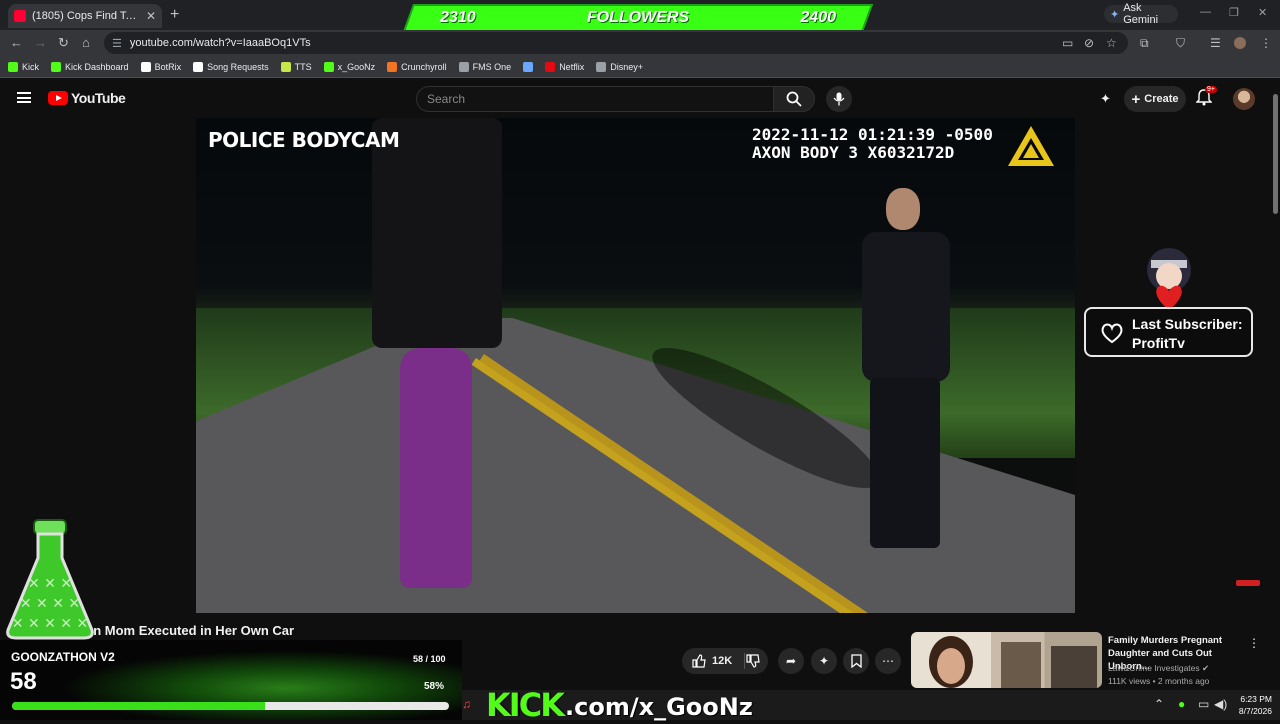 This screenshot has width=1280, height=724. I want to click on reload-icon: ↻, so click(63, 43).